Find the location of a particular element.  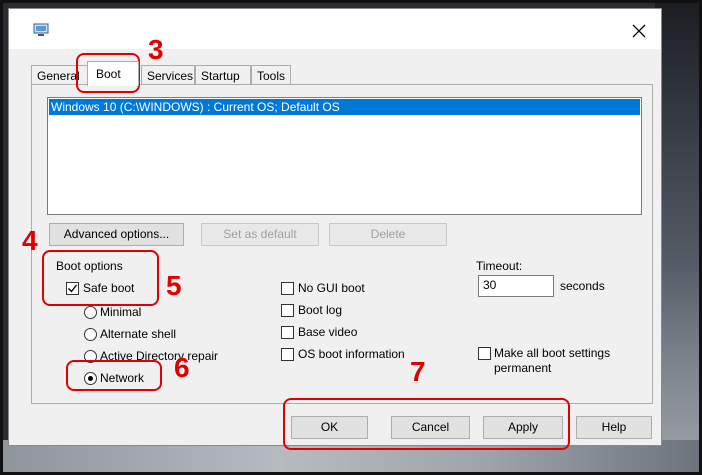

close-icon is located at coordinates (639, 31).